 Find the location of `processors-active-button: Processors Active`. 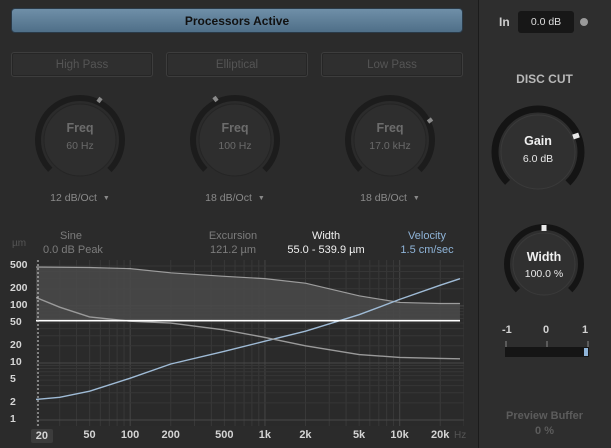

processors-active-button: Processors Active is located at coordinates (237, 20).